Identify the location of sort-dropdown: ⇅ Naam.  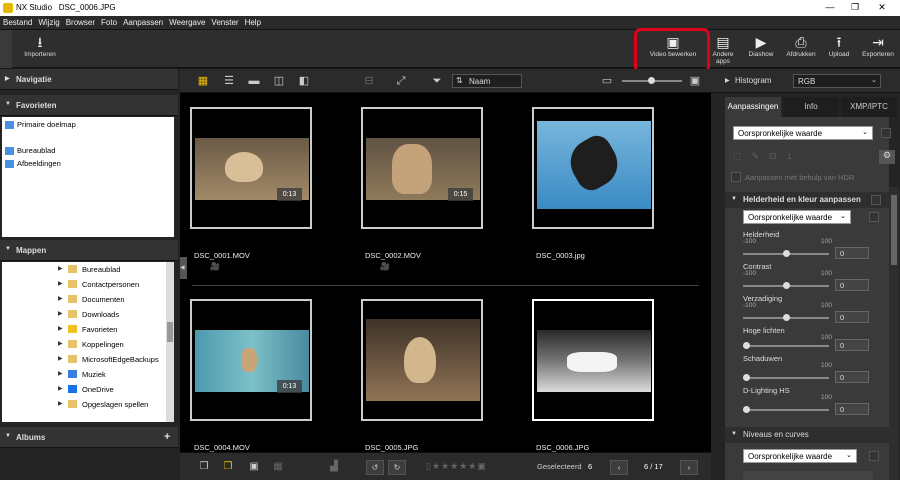
(487, 81).